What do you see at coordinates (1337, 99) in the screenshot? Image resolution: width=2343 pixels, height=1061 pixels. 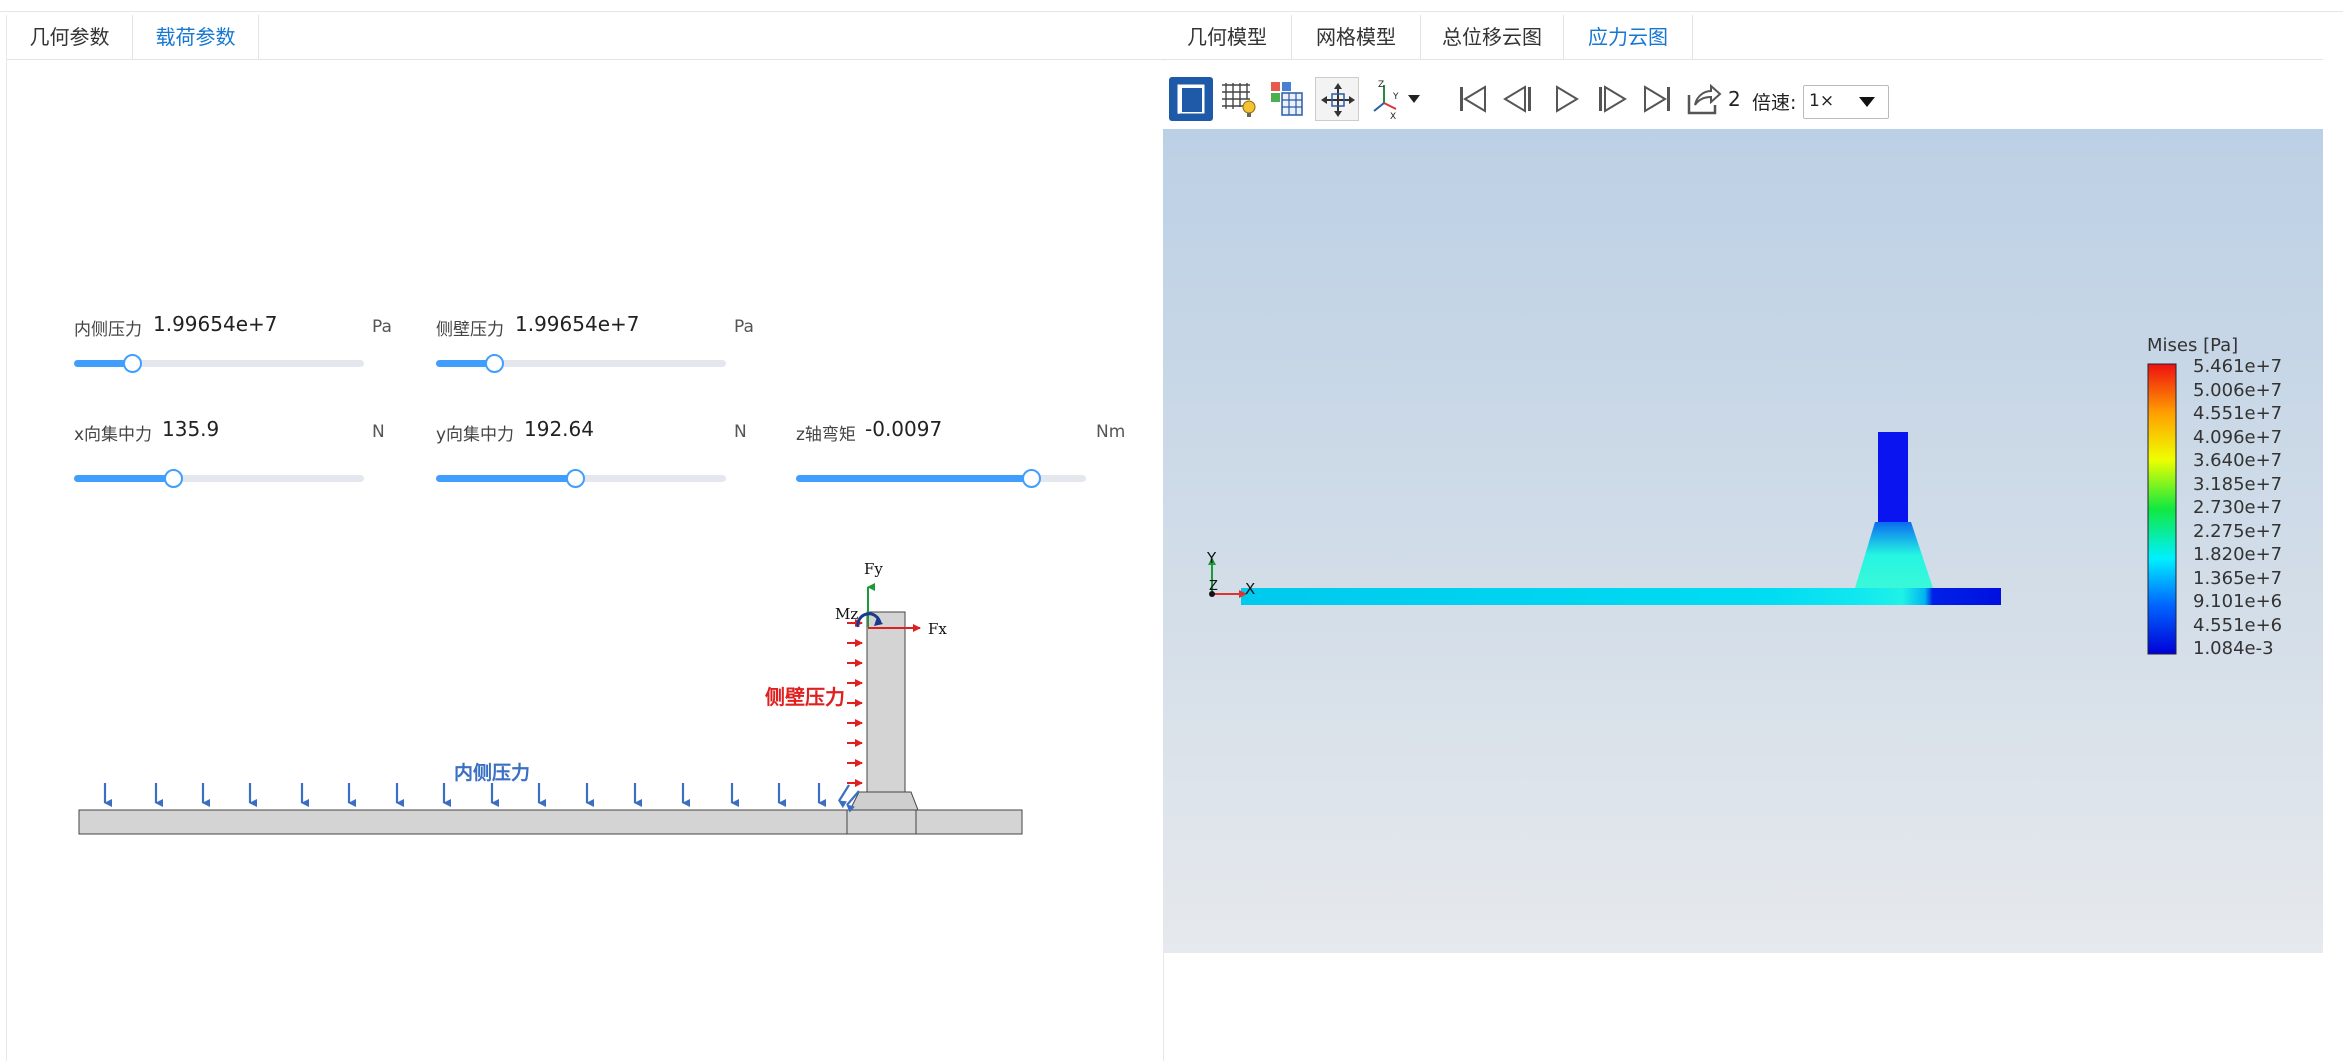 I see `fit-view-icon` at bounding box center [1337, 99].